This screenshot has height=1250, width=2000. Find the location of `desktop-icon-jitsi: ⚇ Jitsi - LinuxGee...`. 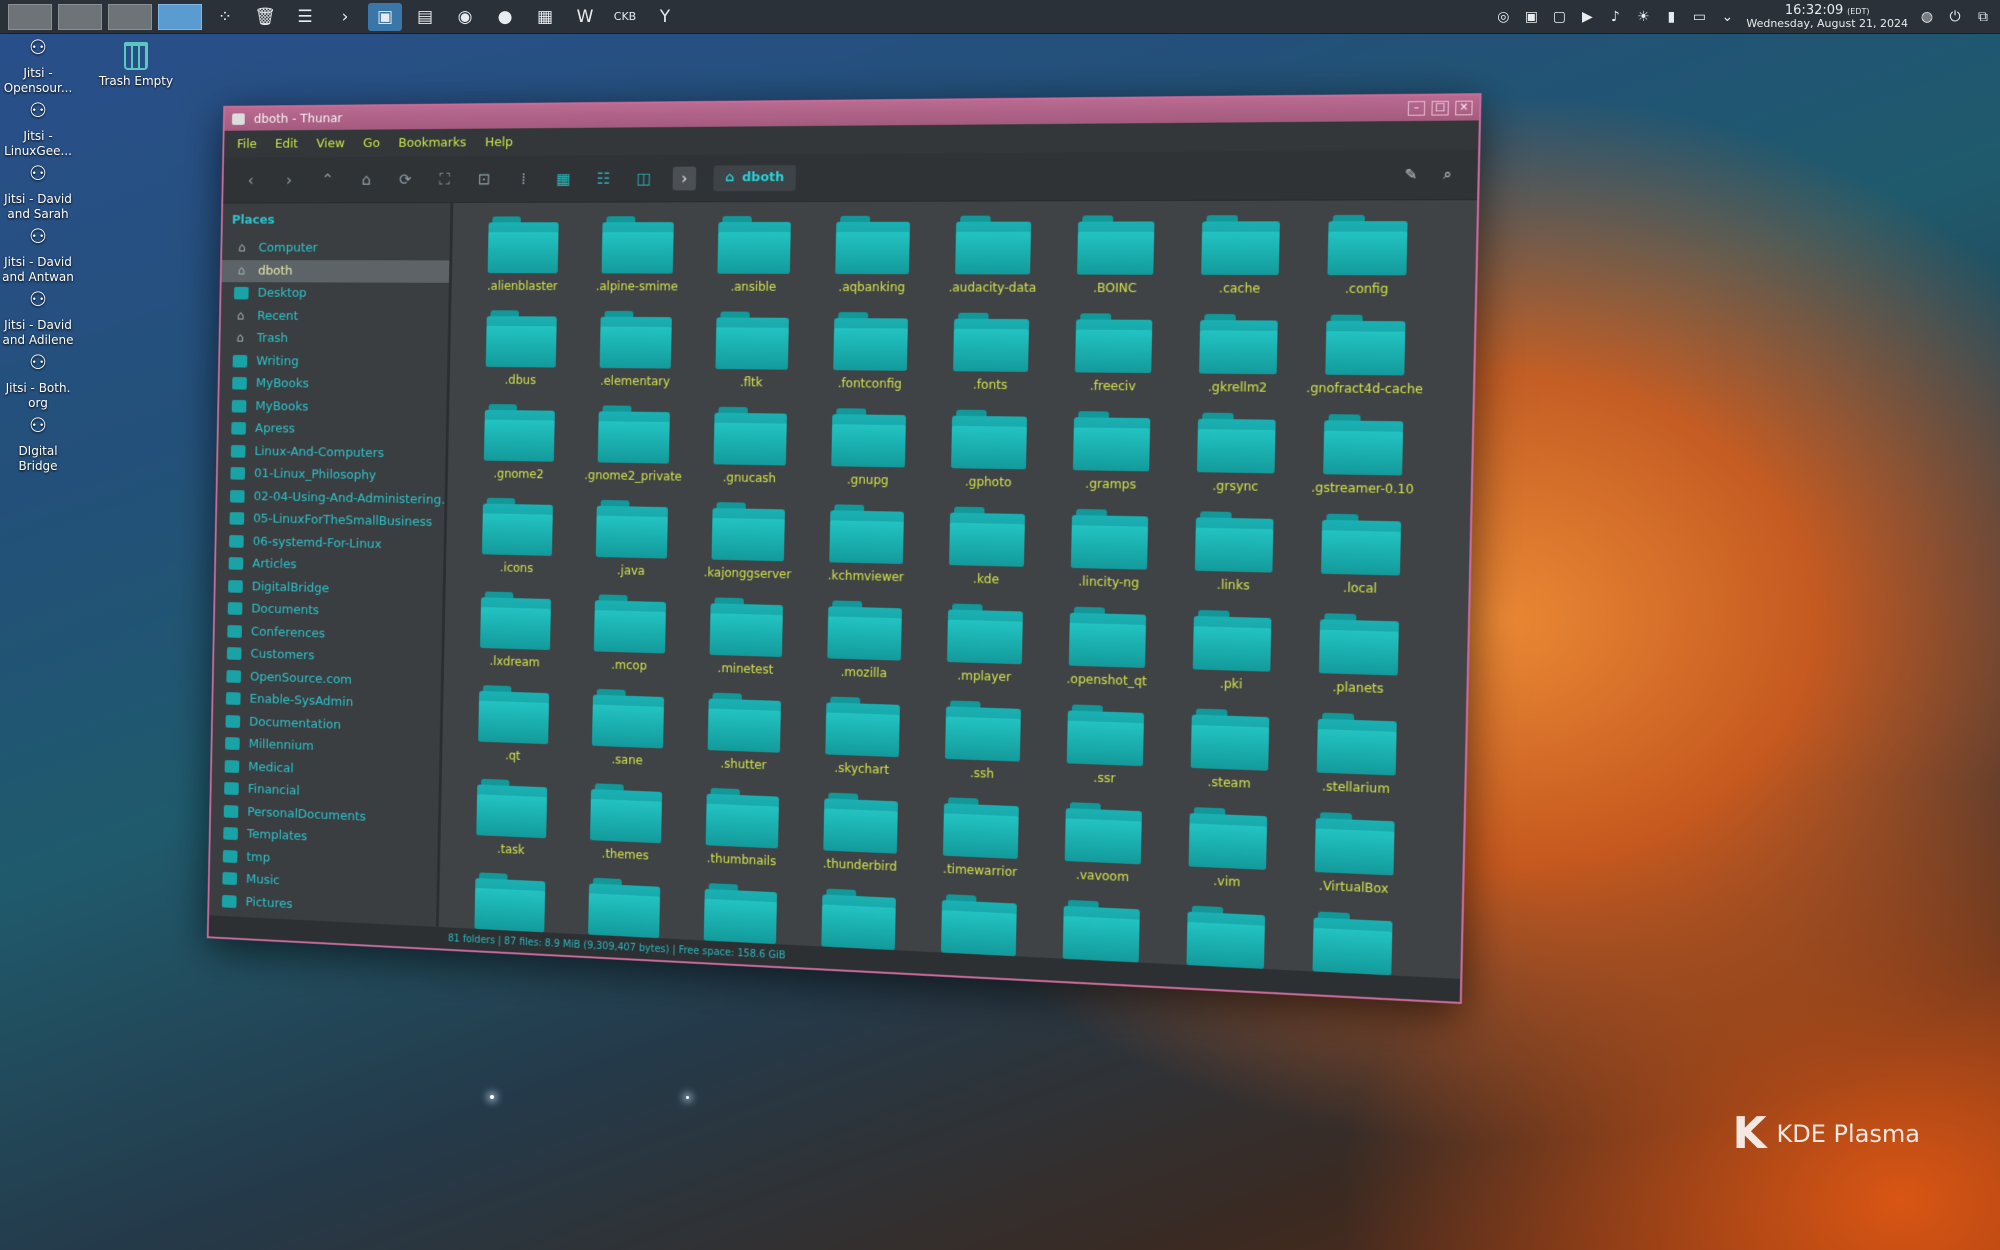

desktop-icon-jitsi: ⚇ Jitsi - LinuxGee... is located at coordinates (38, 129).